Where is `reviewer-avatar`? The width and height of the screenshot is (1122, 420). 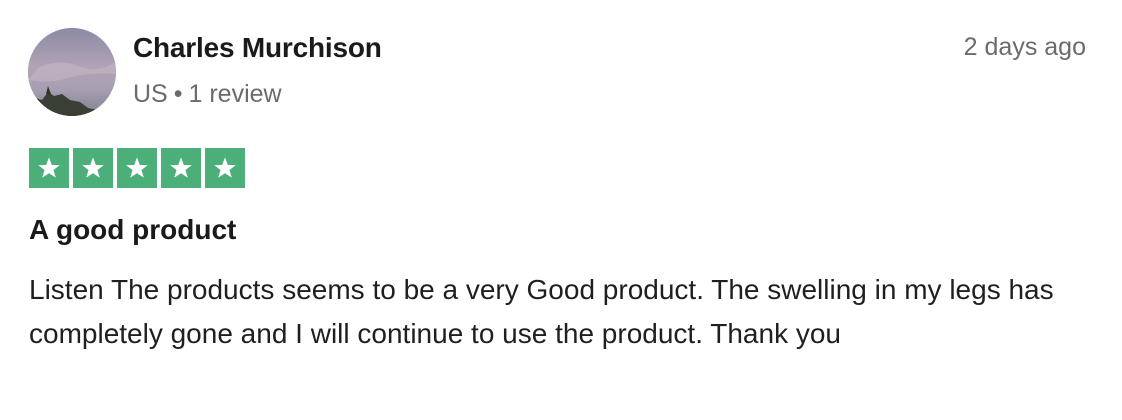
reviewer-avatar is located at coordinates (72, 72).